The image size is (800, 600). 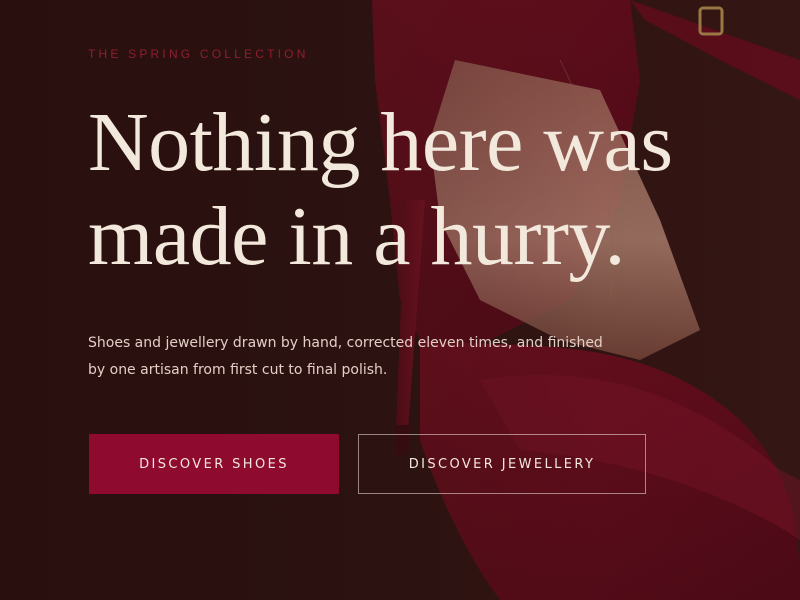 What do you see at coordinates (380, 142) in the screenshot?
I see `headline-line-1: Nothing here was` at bounding box center [380, 142].